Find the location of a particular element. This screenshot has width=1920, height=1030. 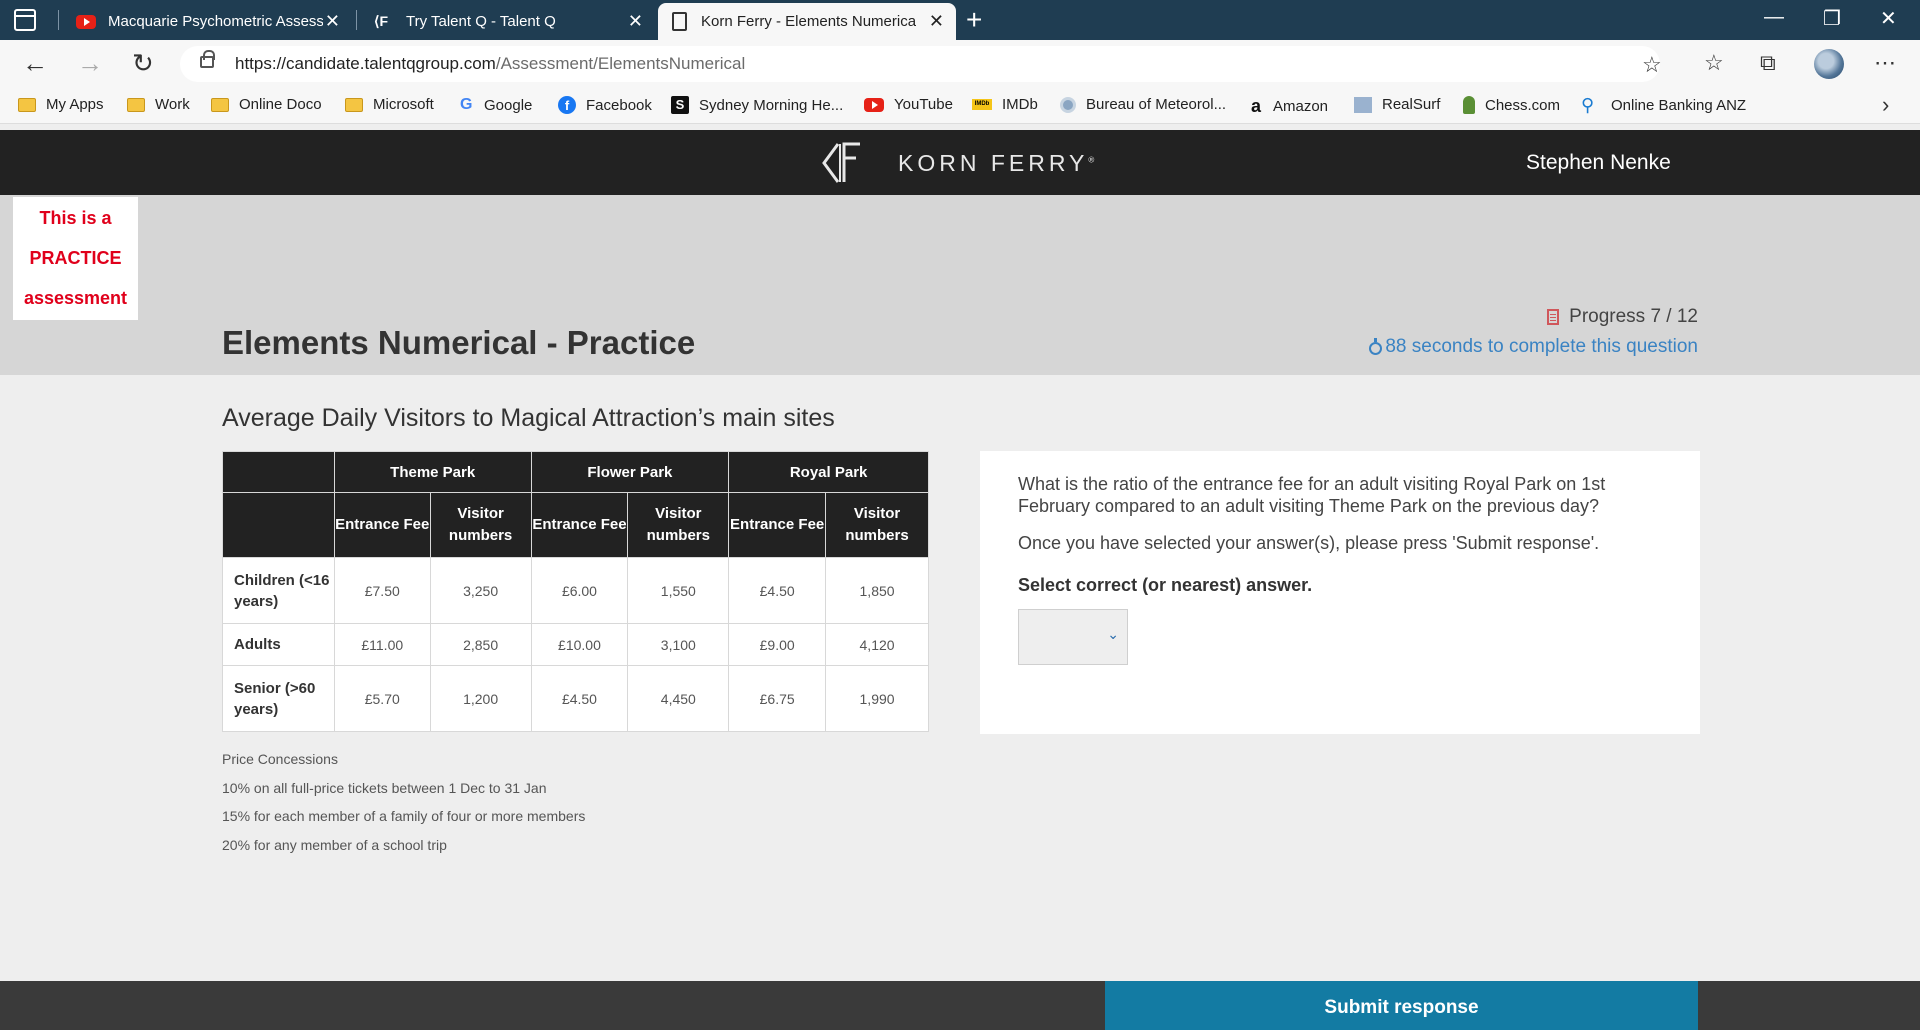

group-header-royal-park: Royal Park is located at coordinates (828, 472).